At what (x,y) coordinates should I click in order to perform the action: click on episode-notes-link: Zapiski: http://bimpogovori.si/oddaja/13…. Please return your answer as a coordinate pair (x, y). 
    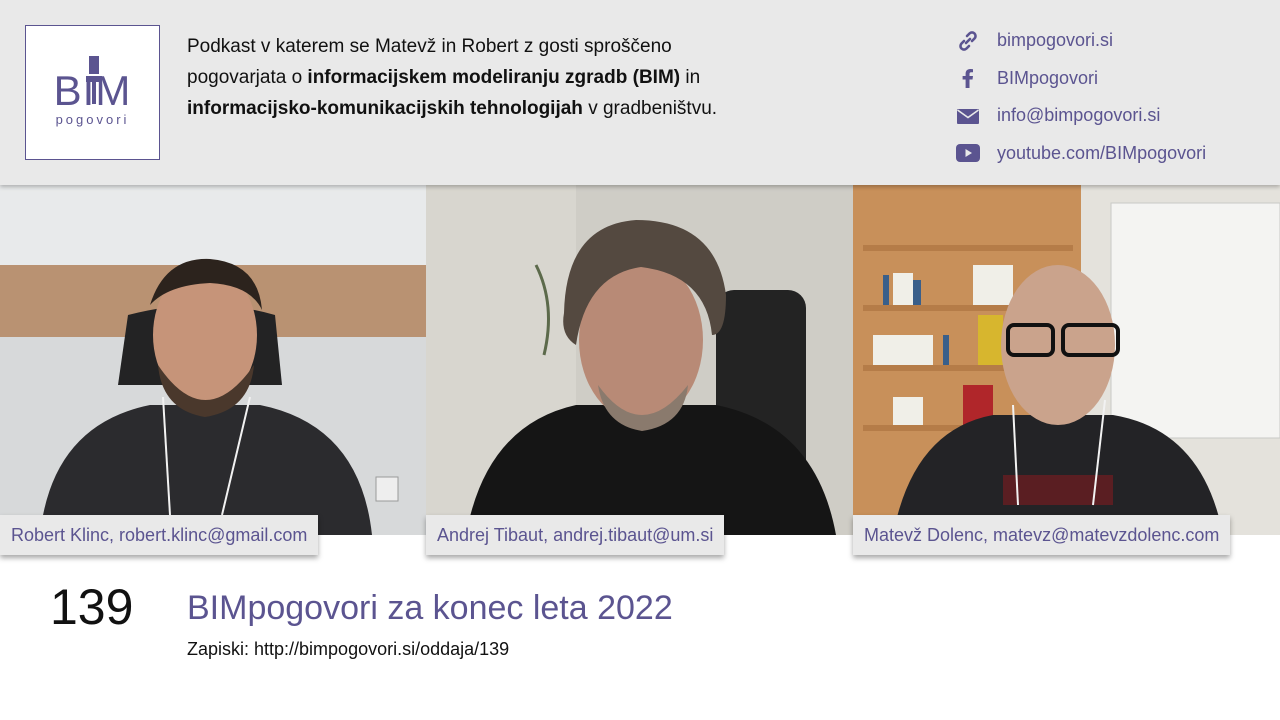
    Looking at the image, I should click on (348, 649).